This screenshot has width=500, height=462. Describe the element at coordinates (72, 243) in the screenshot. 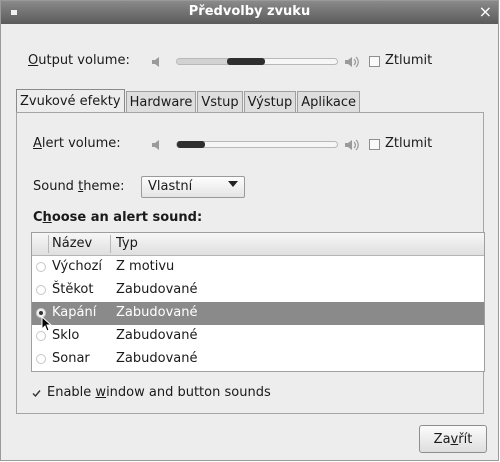

I see `column-header-name: Název` at that location.